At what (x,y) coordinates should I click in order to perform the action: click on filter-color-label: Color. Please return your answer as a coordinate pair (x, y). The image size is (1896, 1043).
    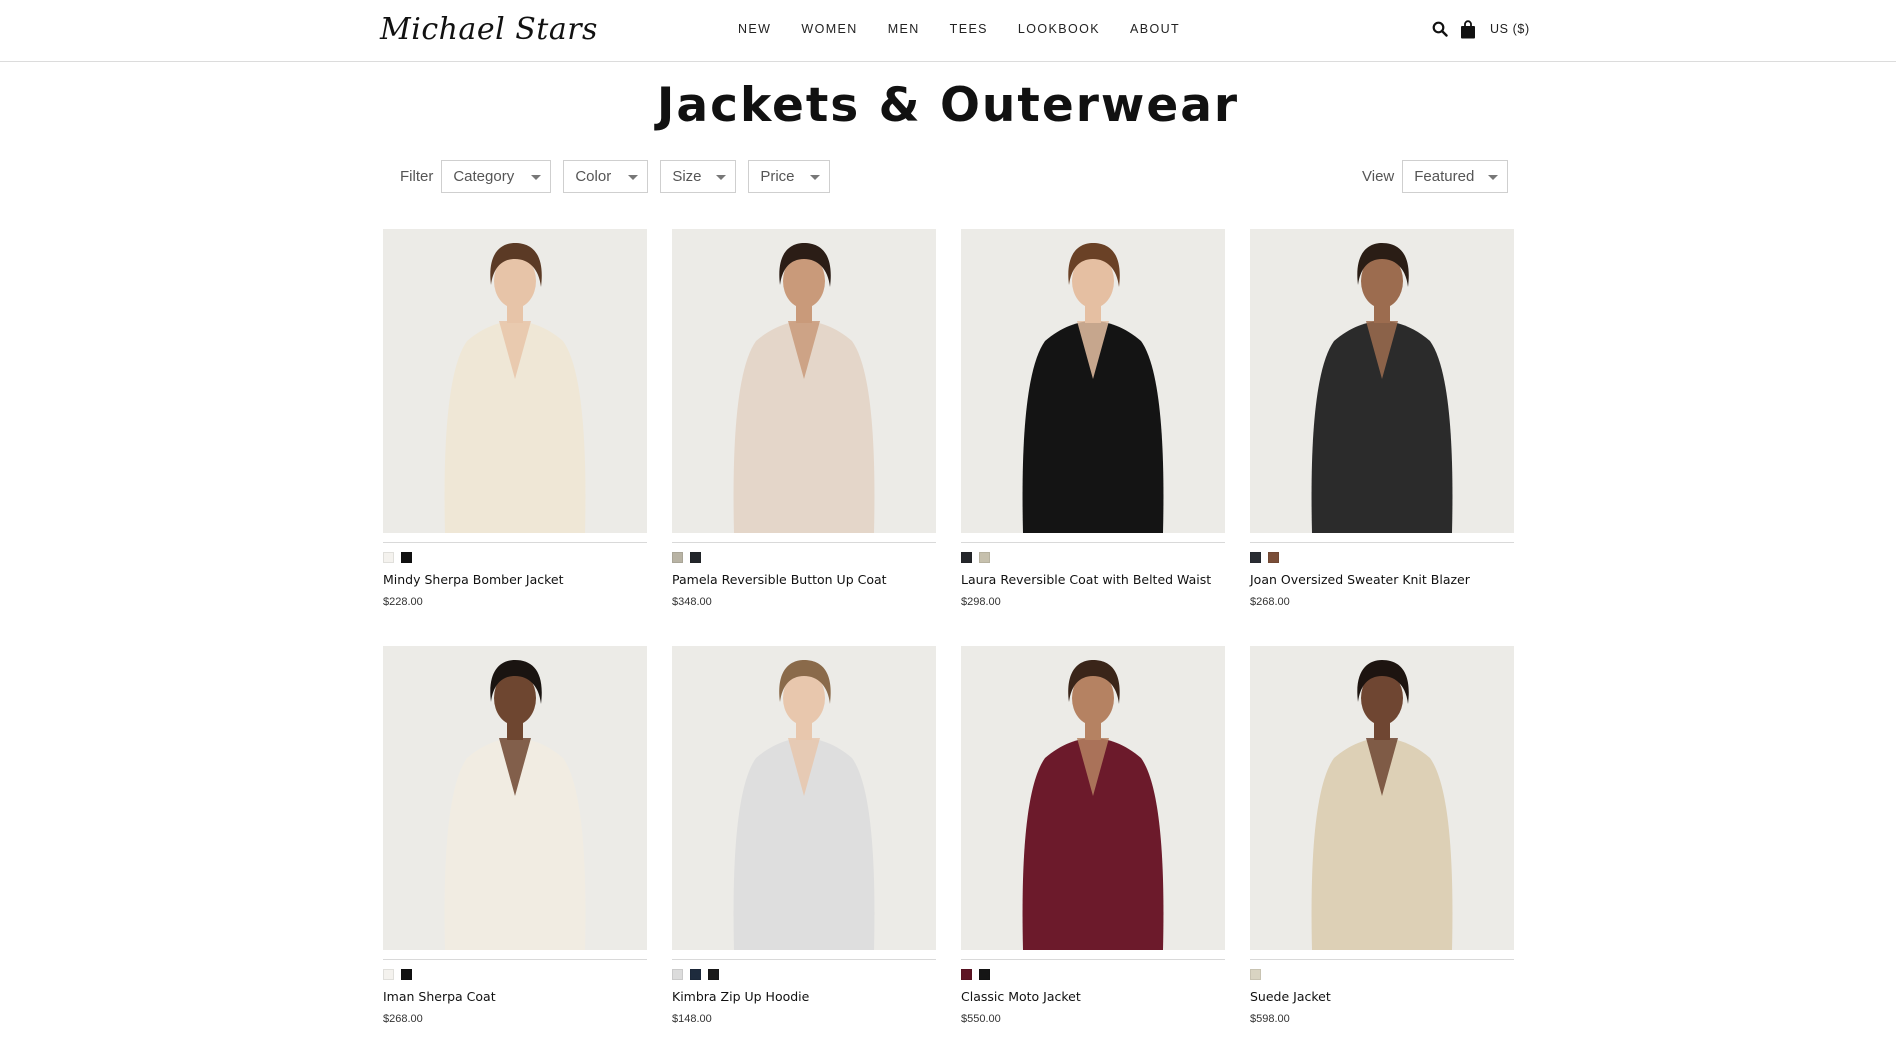
    Looking at the image, I should click on (593, 176).